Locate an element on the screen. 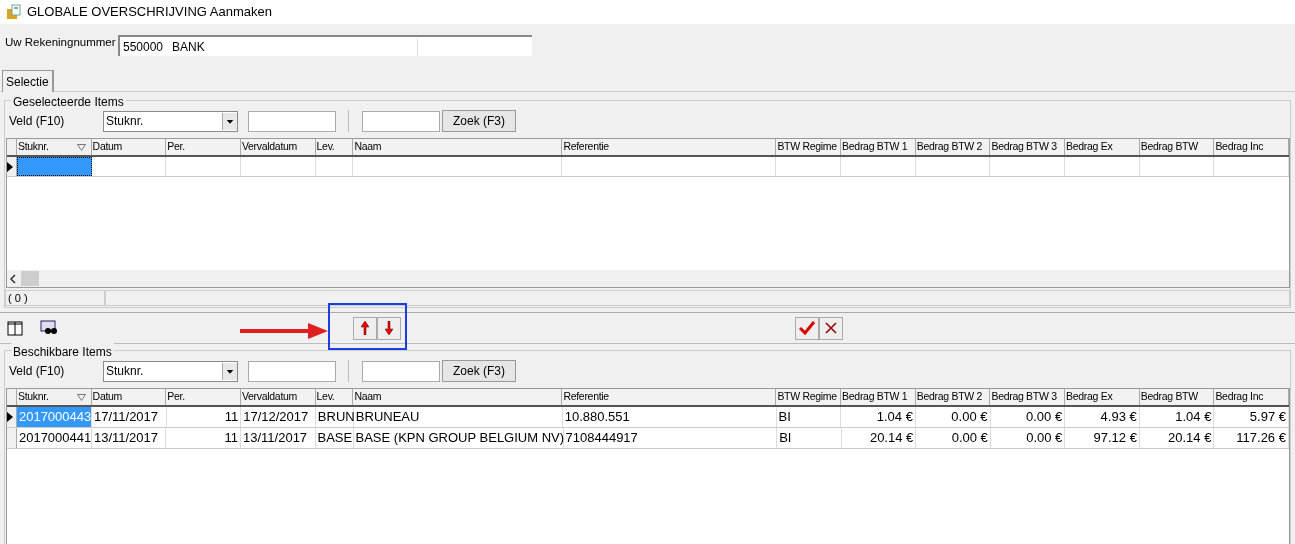 This screenshot has width=1295, height=544. table-cell: BASE (KPN GROUP BELGIUM NV) is located at coordinates (458, 438).